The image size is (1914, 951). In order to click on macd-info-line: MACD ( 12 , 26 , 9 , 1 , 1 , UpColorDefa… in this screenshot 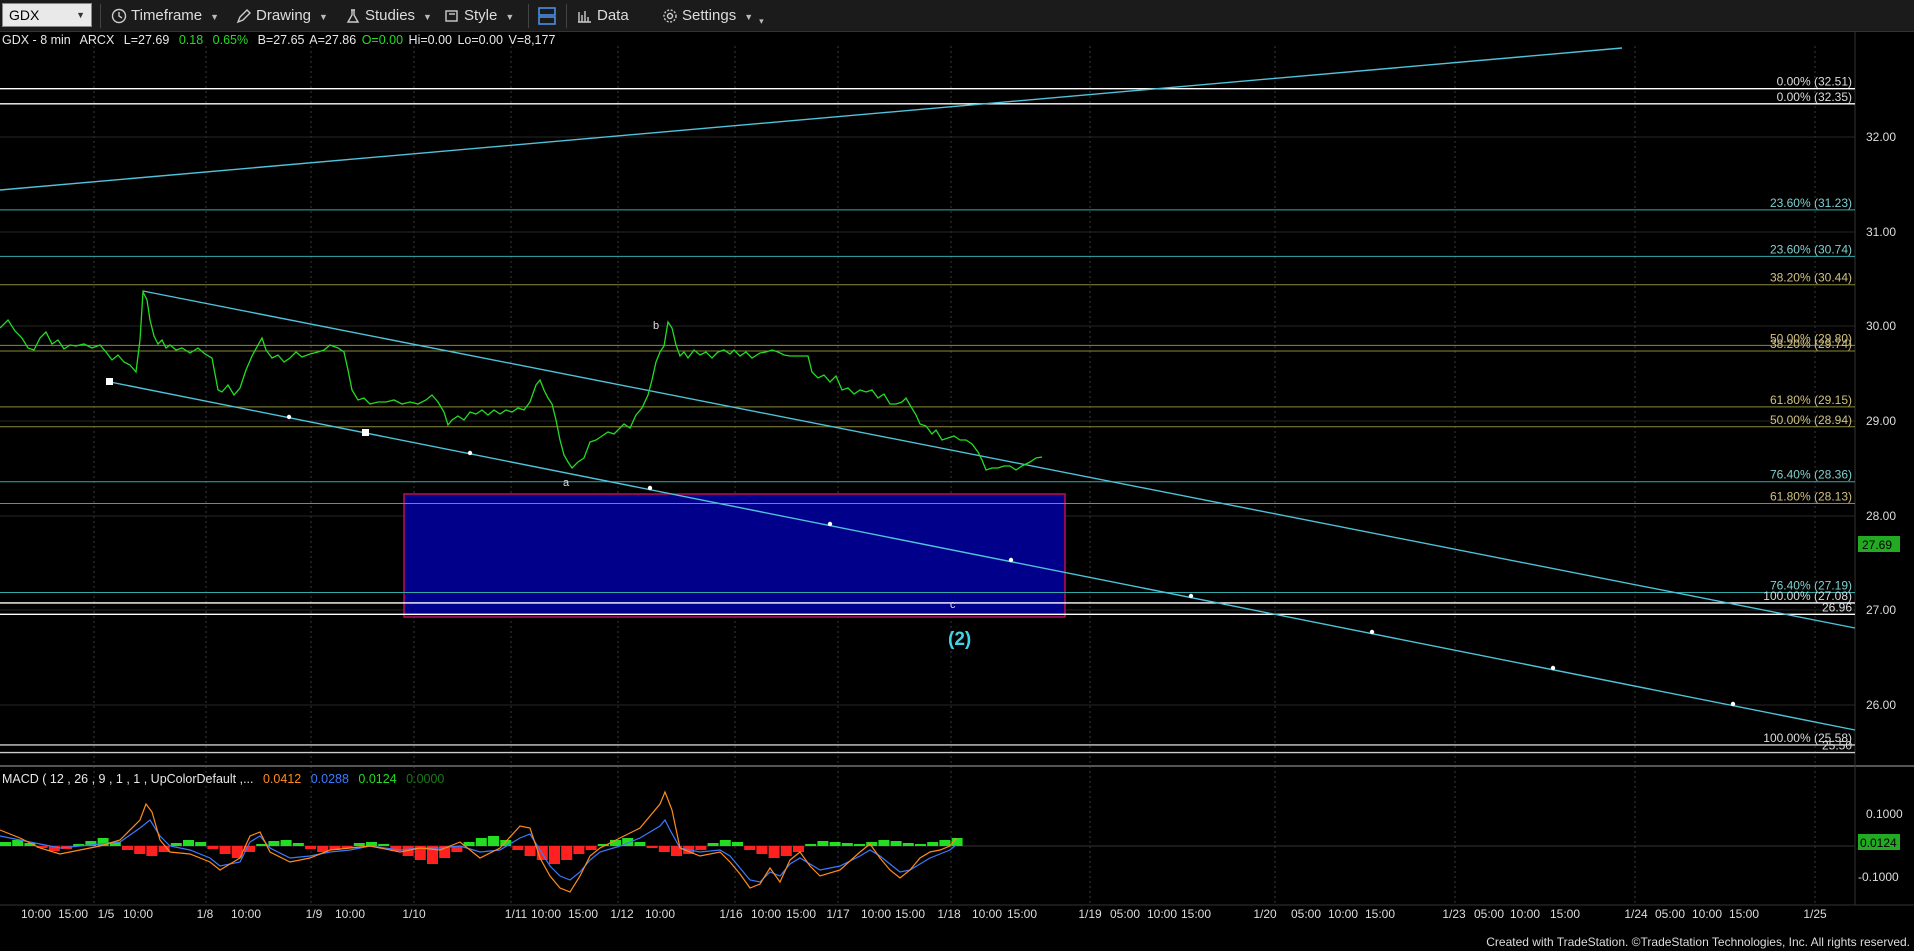, I will do `click(223, 779)`.